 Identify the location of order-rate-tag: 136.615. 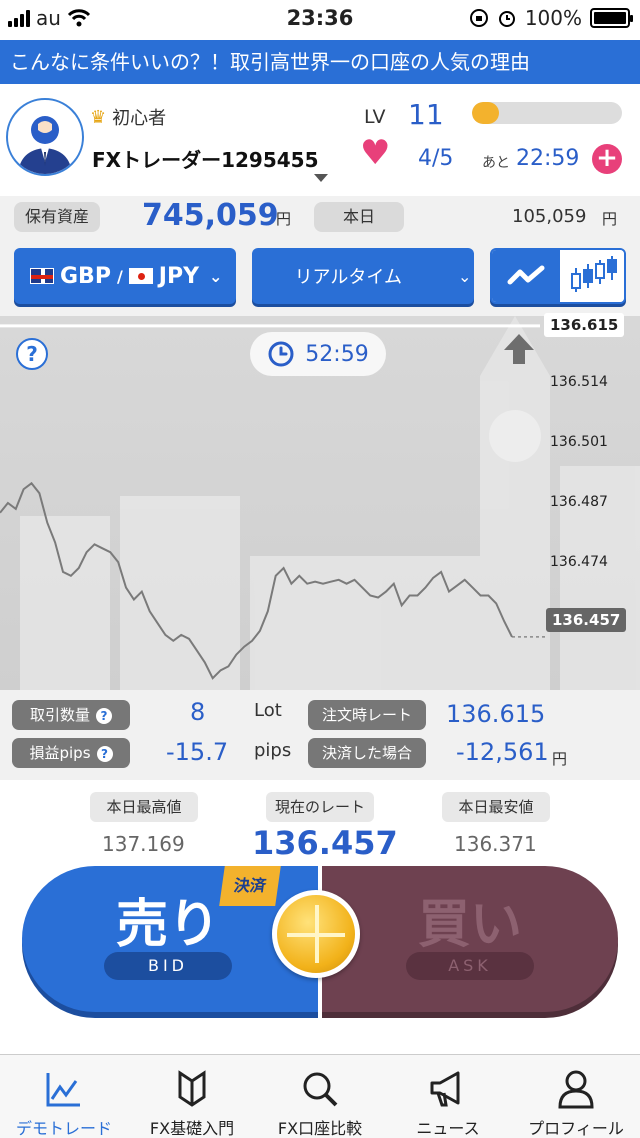
(584, 325).